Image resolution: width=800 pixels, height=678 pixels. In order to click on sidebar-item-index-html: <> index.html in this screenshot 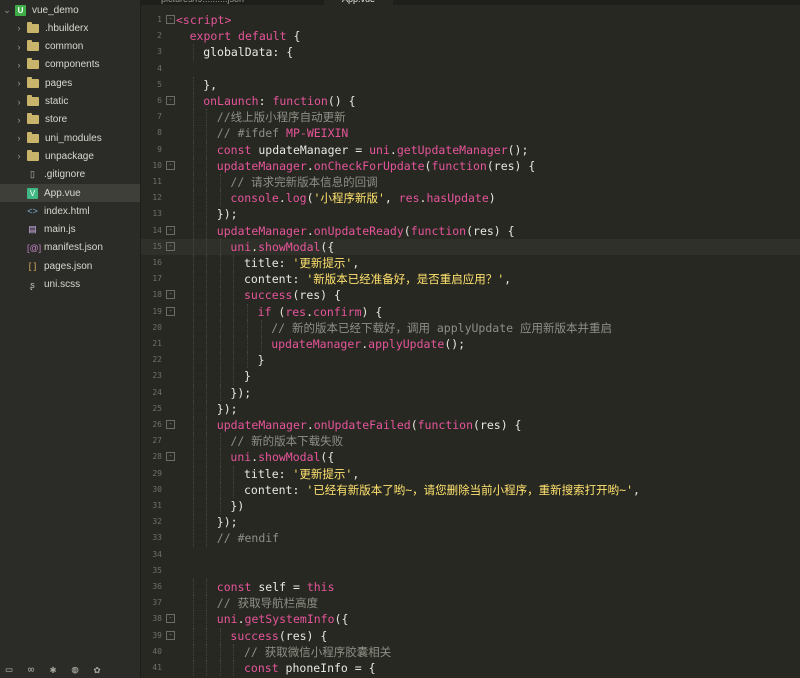, I will do `click(70, 211)`.